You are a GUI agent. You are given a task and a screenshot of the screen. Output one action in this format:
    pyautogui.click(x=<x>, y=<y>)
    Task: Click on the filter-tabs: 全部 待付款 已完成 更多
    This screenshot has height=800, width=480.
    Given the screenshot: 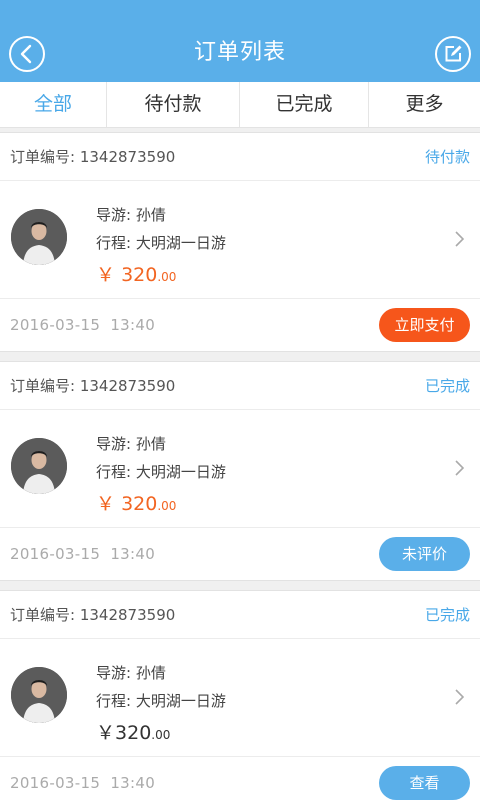 What is the action you would take?
    pyautogui.click(x=240, y=105)
    